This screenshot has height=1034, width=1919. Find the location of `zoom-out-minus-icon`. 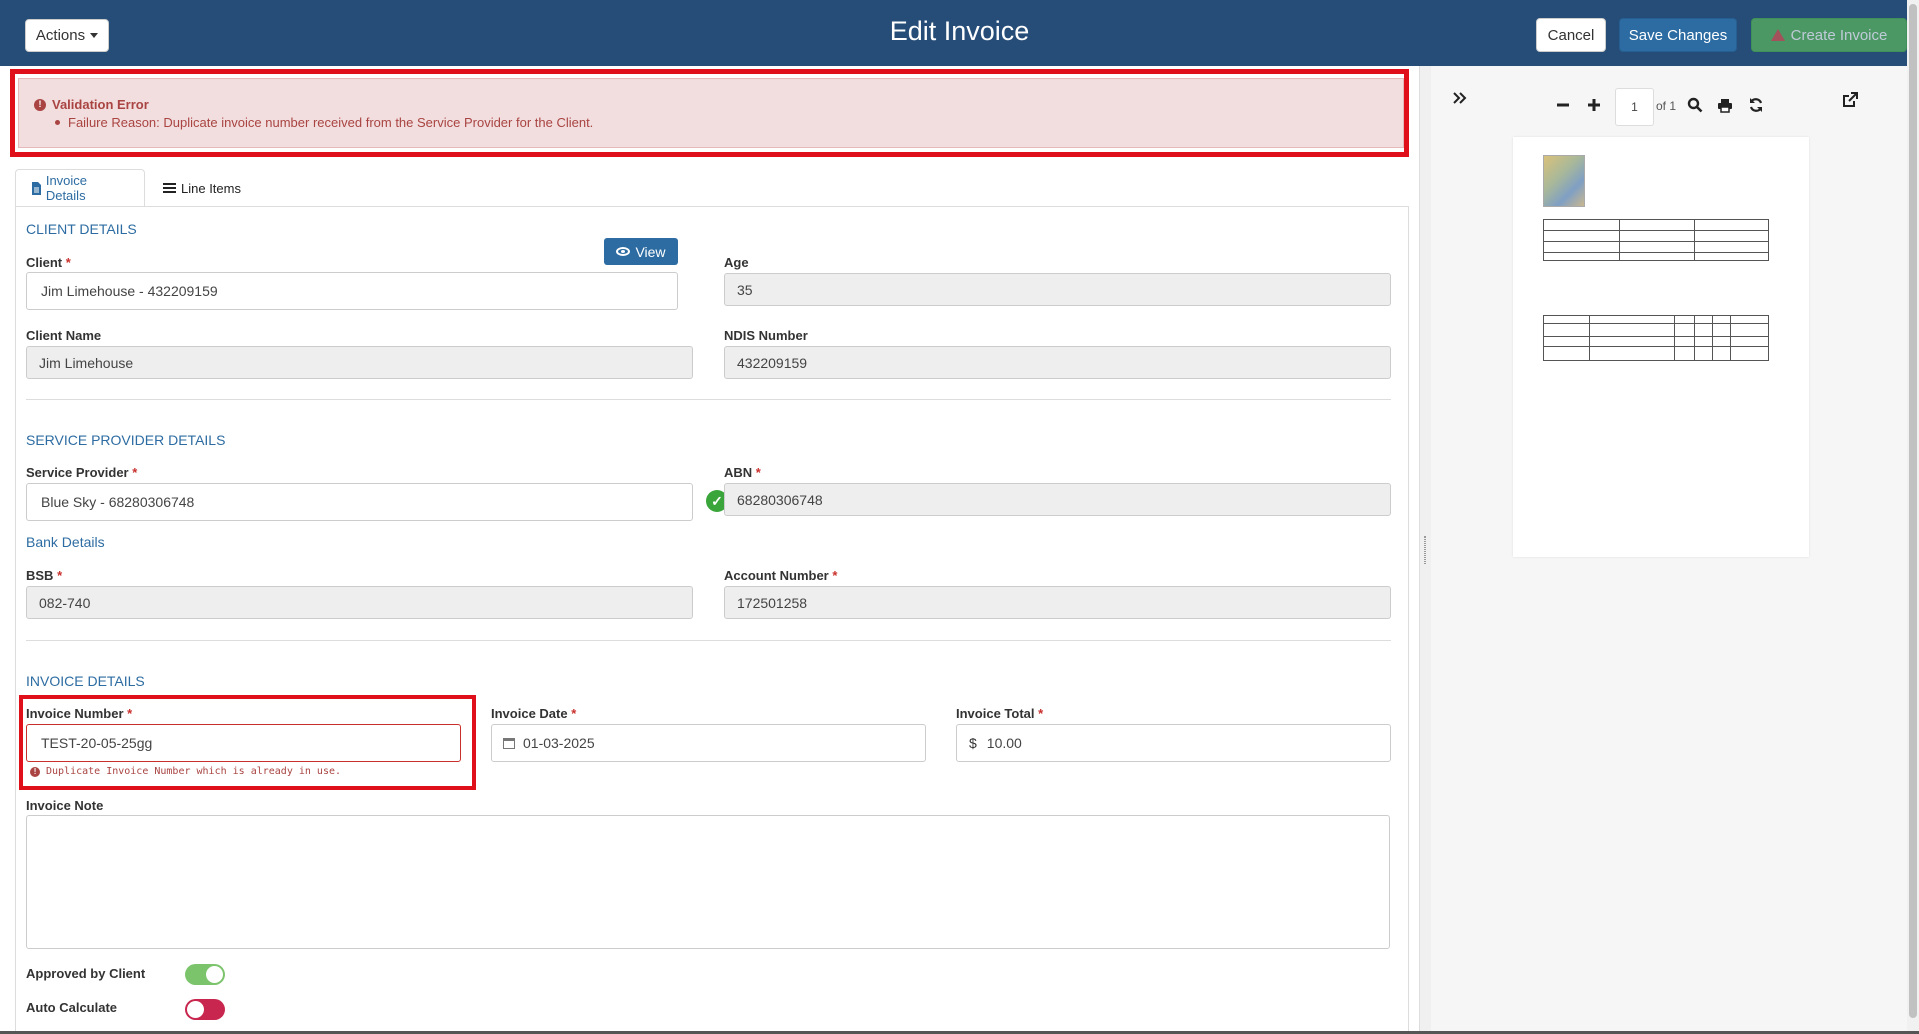

zoom-out-minus-icon is located at coordinates (1563, 106).